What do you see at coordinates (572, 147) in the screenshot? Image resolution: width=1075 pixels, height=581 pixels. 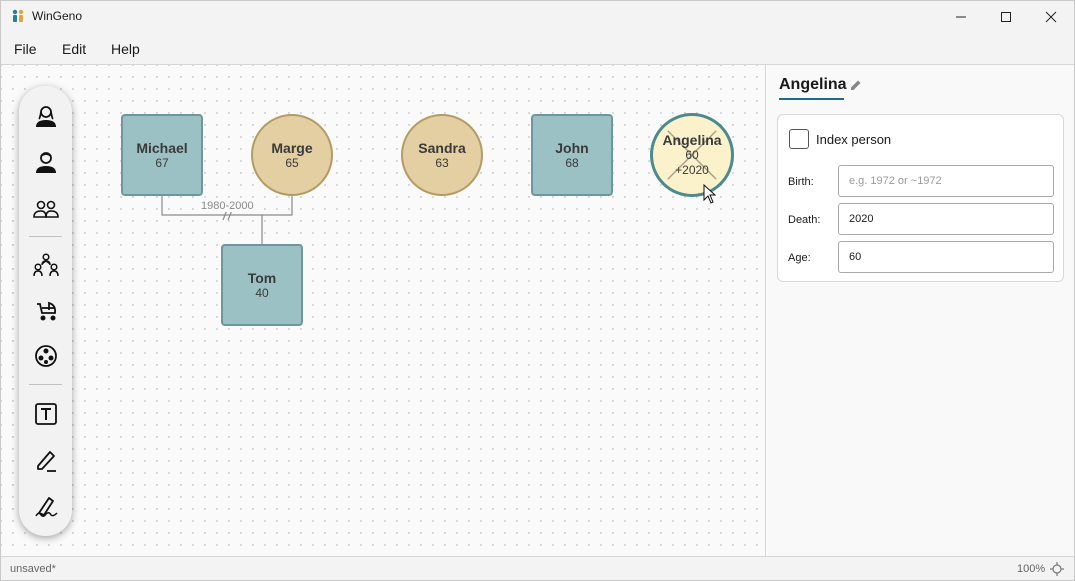 I see `person-name: John` at bounding box center [572, 147].